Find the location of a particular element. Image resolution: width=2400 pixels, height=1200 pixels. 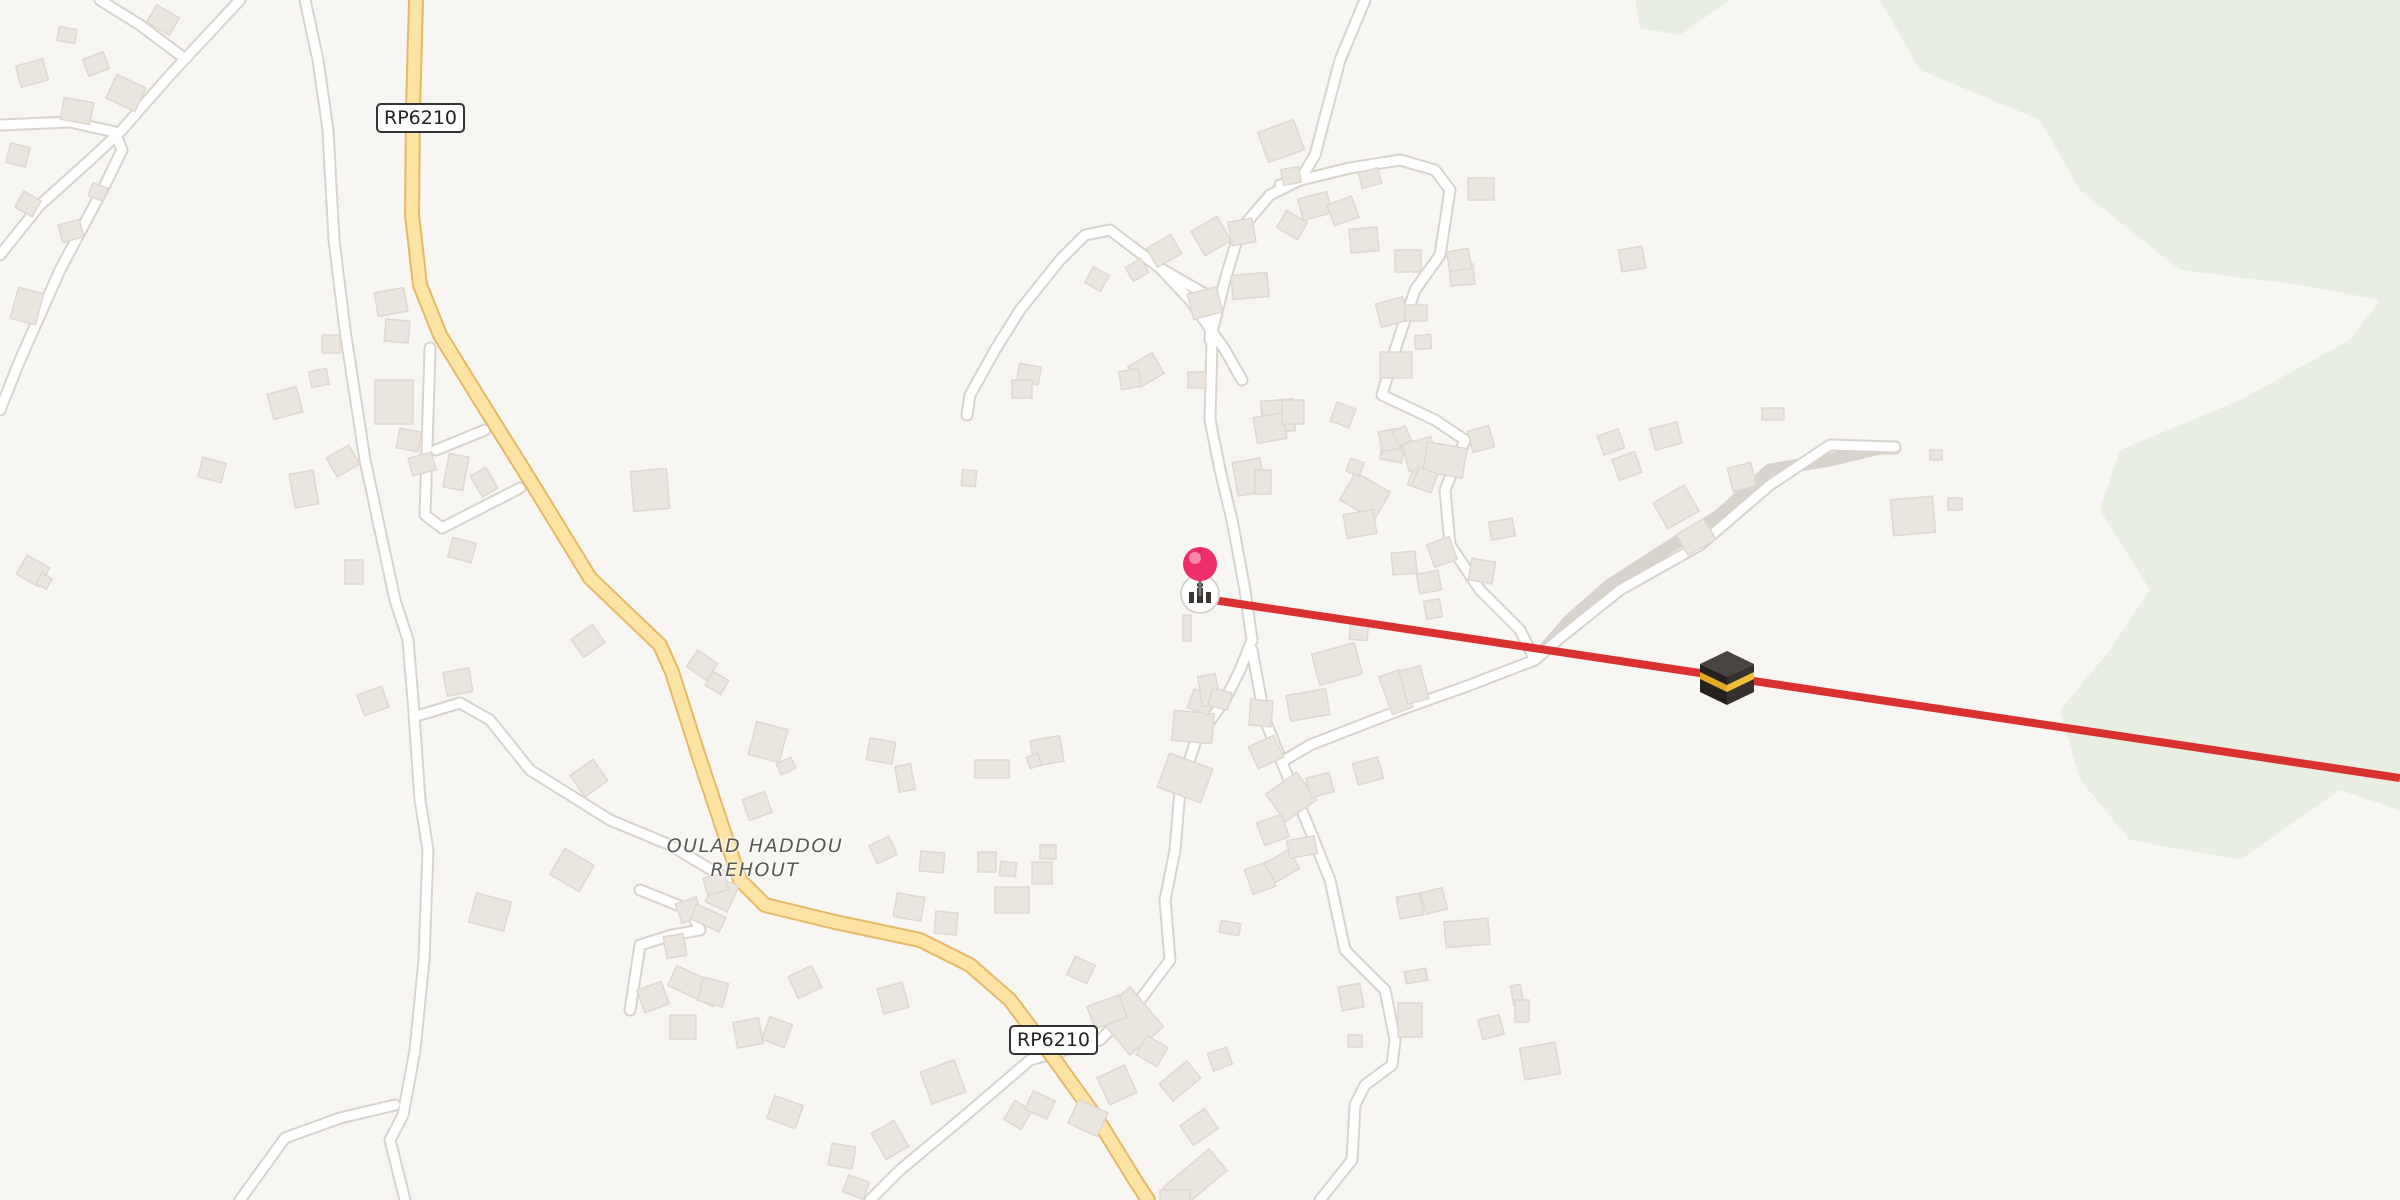

place-label-line2: REHOUT is located at coordinates (755, 870).